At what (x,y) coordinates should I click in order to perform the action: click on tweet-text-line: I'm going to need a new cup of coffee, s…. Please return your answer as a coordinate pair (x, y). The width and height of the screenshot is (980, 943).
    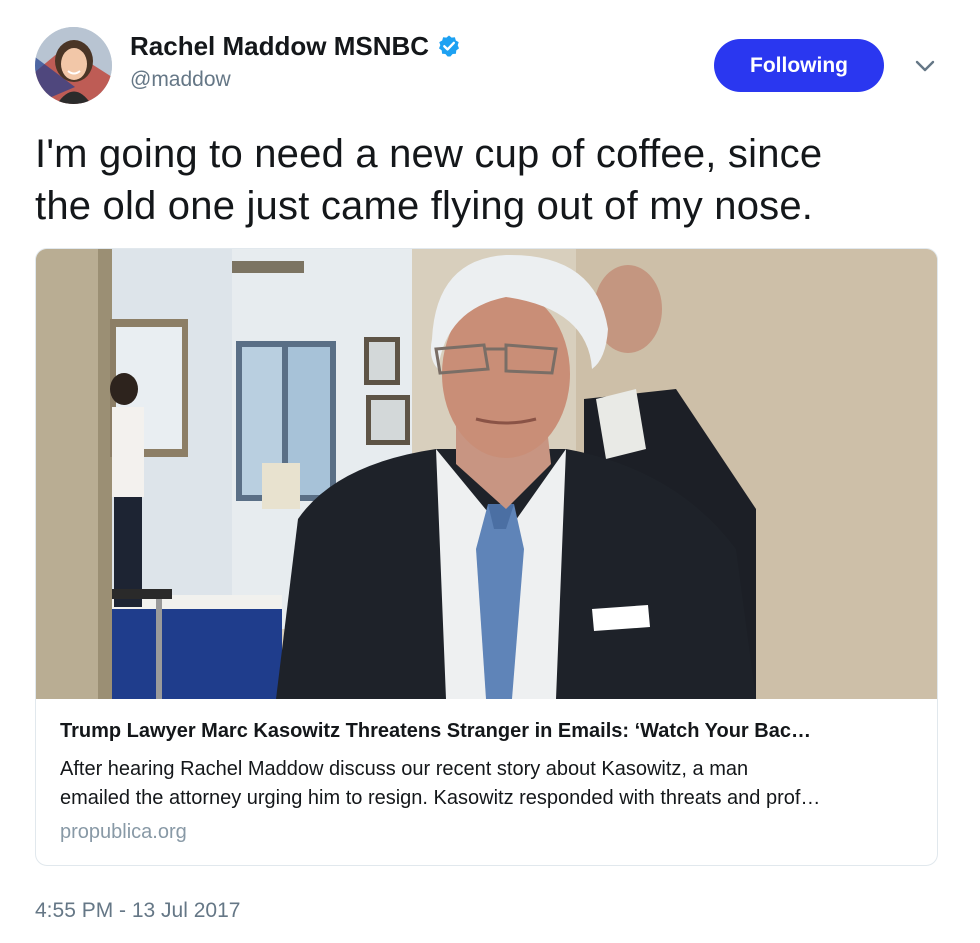
    Looking at the image, I should click on (429, 154).